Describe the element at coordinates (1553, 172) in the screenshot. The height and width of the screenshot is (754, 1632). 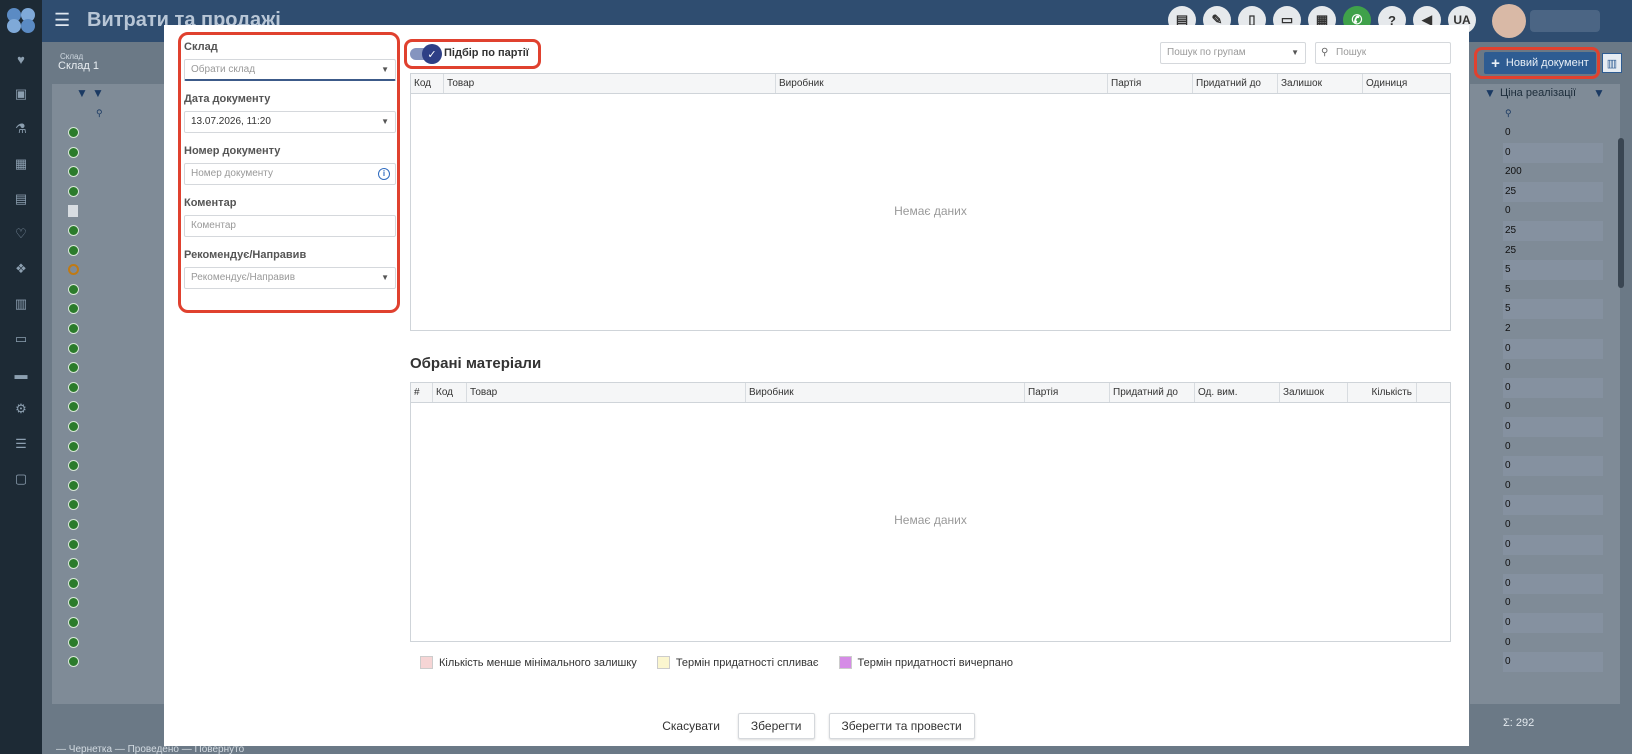
I see `price-cell: 200` at that location.